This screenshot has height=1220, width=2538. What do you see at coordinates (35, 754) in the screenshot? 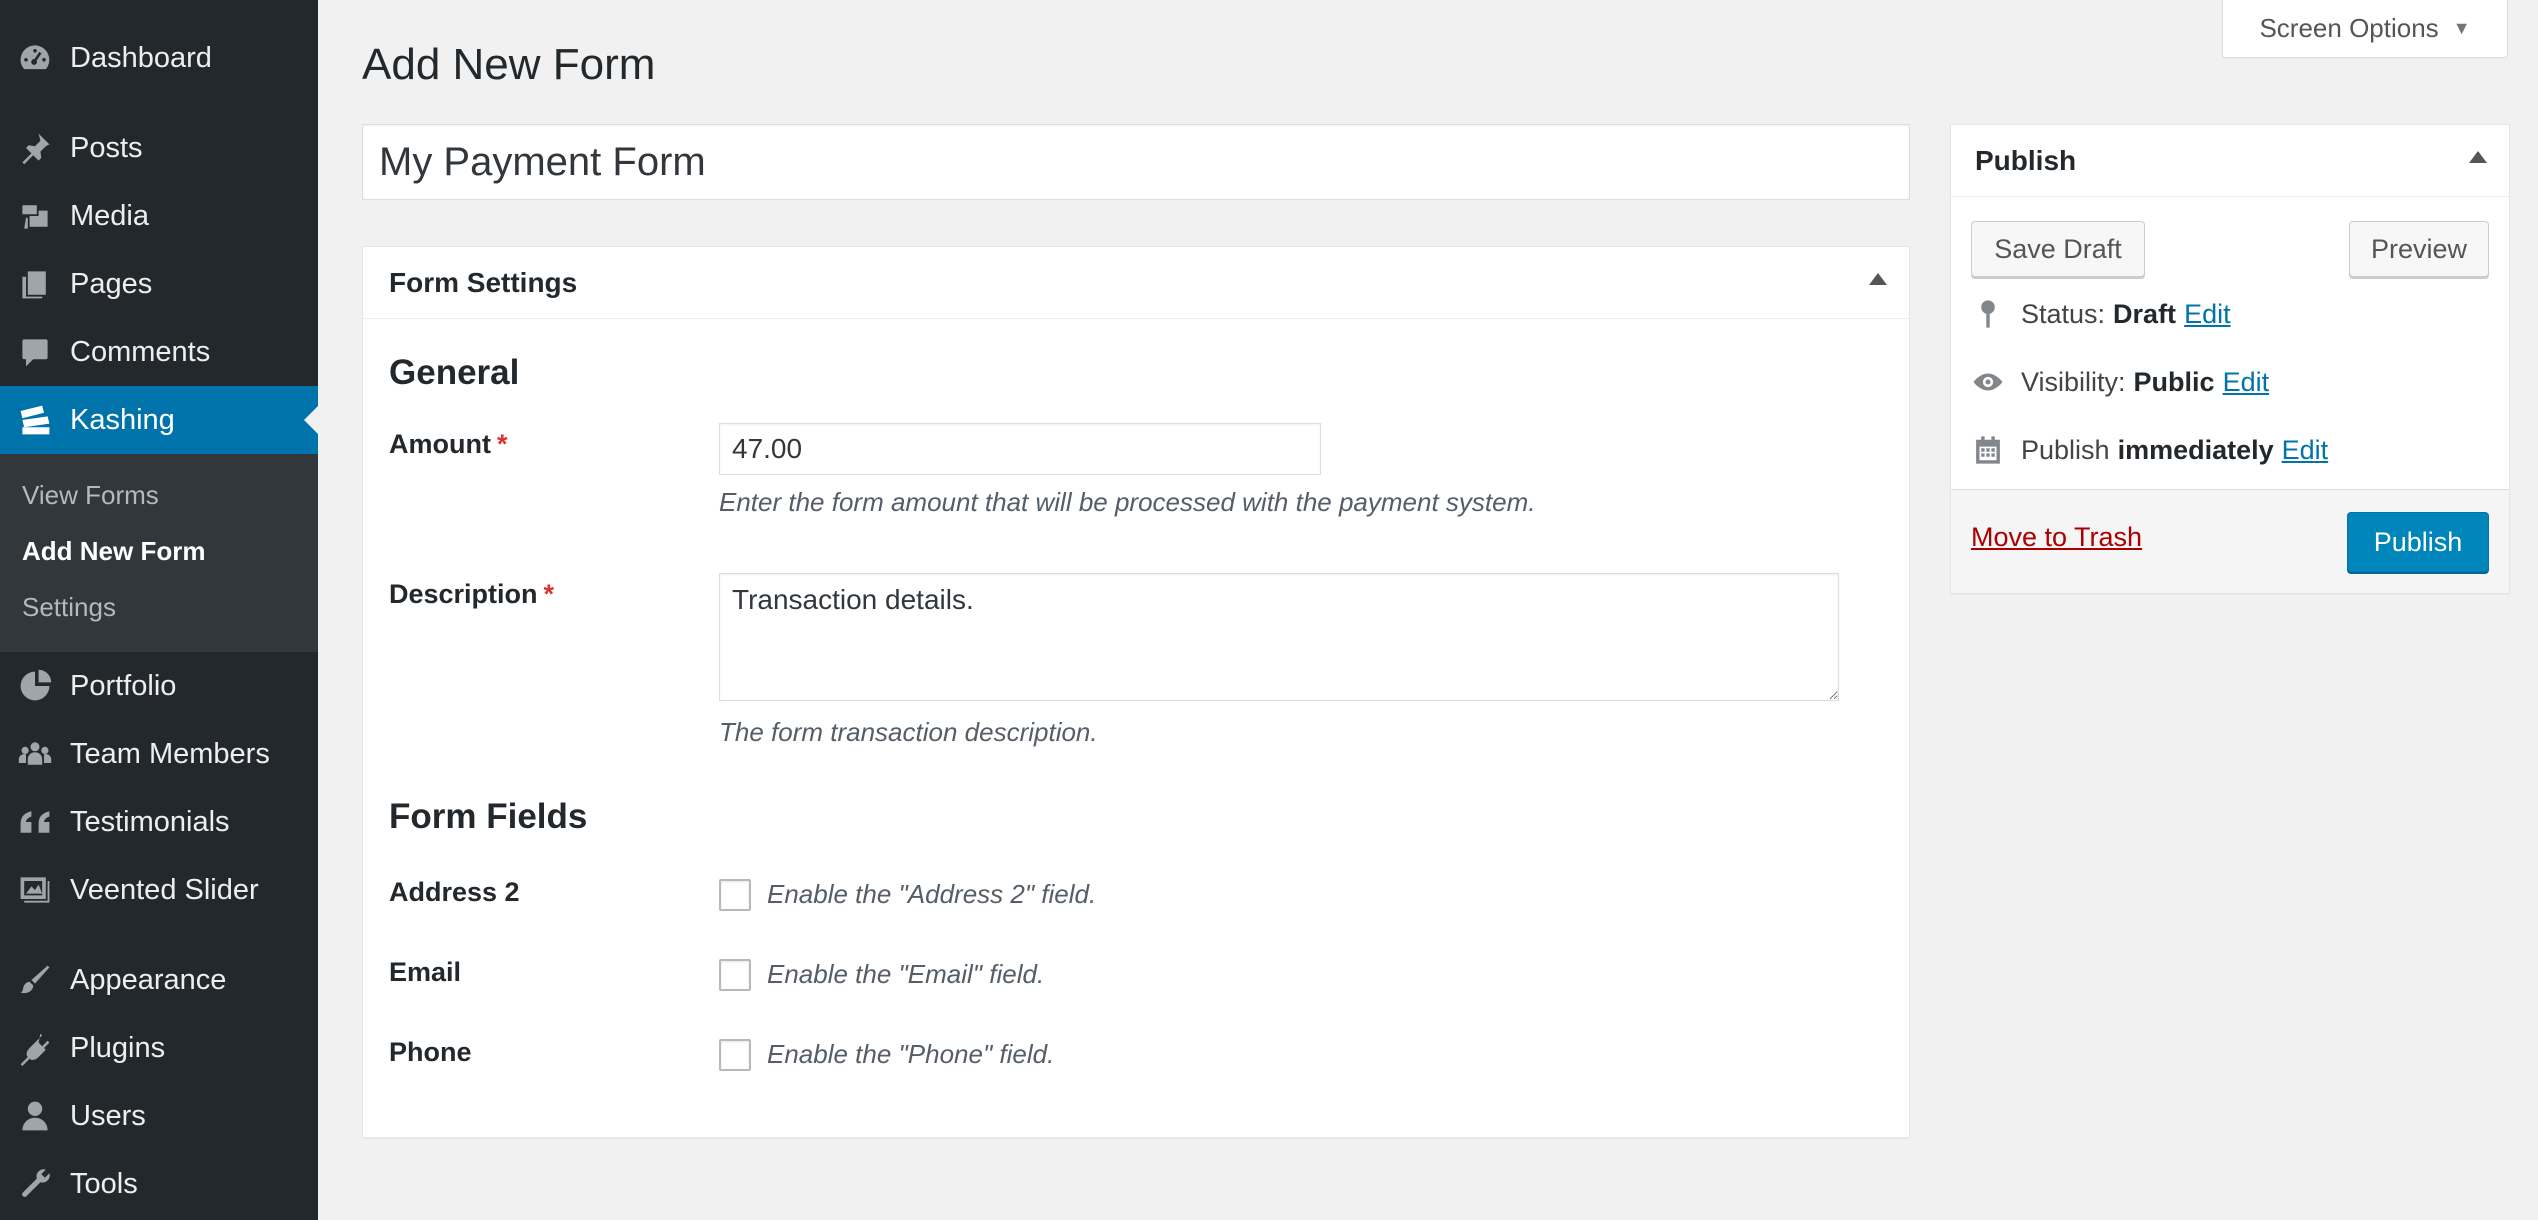
I see `groups-icon` at bounding box center [35, 754].